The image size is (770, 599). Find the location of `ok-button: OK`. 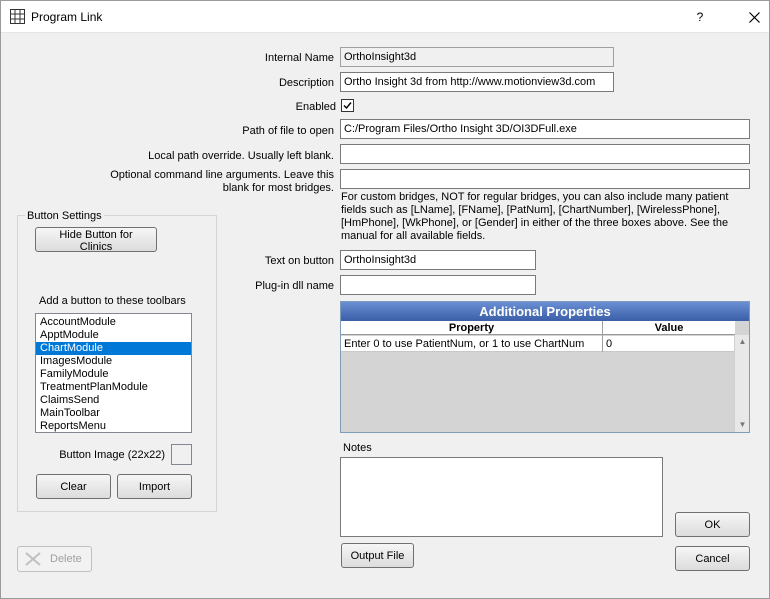

ok-button: OK is located at coordinates (712, 524).